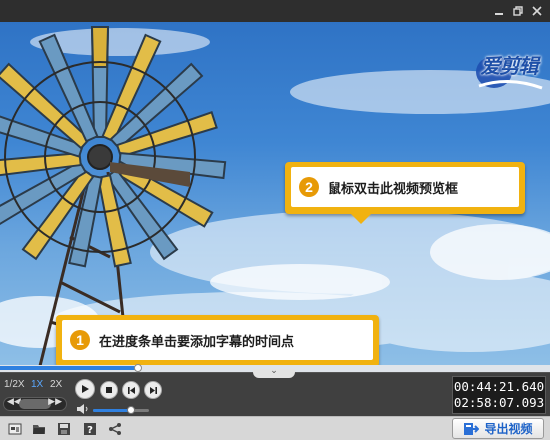  I want to click on callout-double-click-preview: 2 鼠标双击此视频预览框, so click(405, 193).